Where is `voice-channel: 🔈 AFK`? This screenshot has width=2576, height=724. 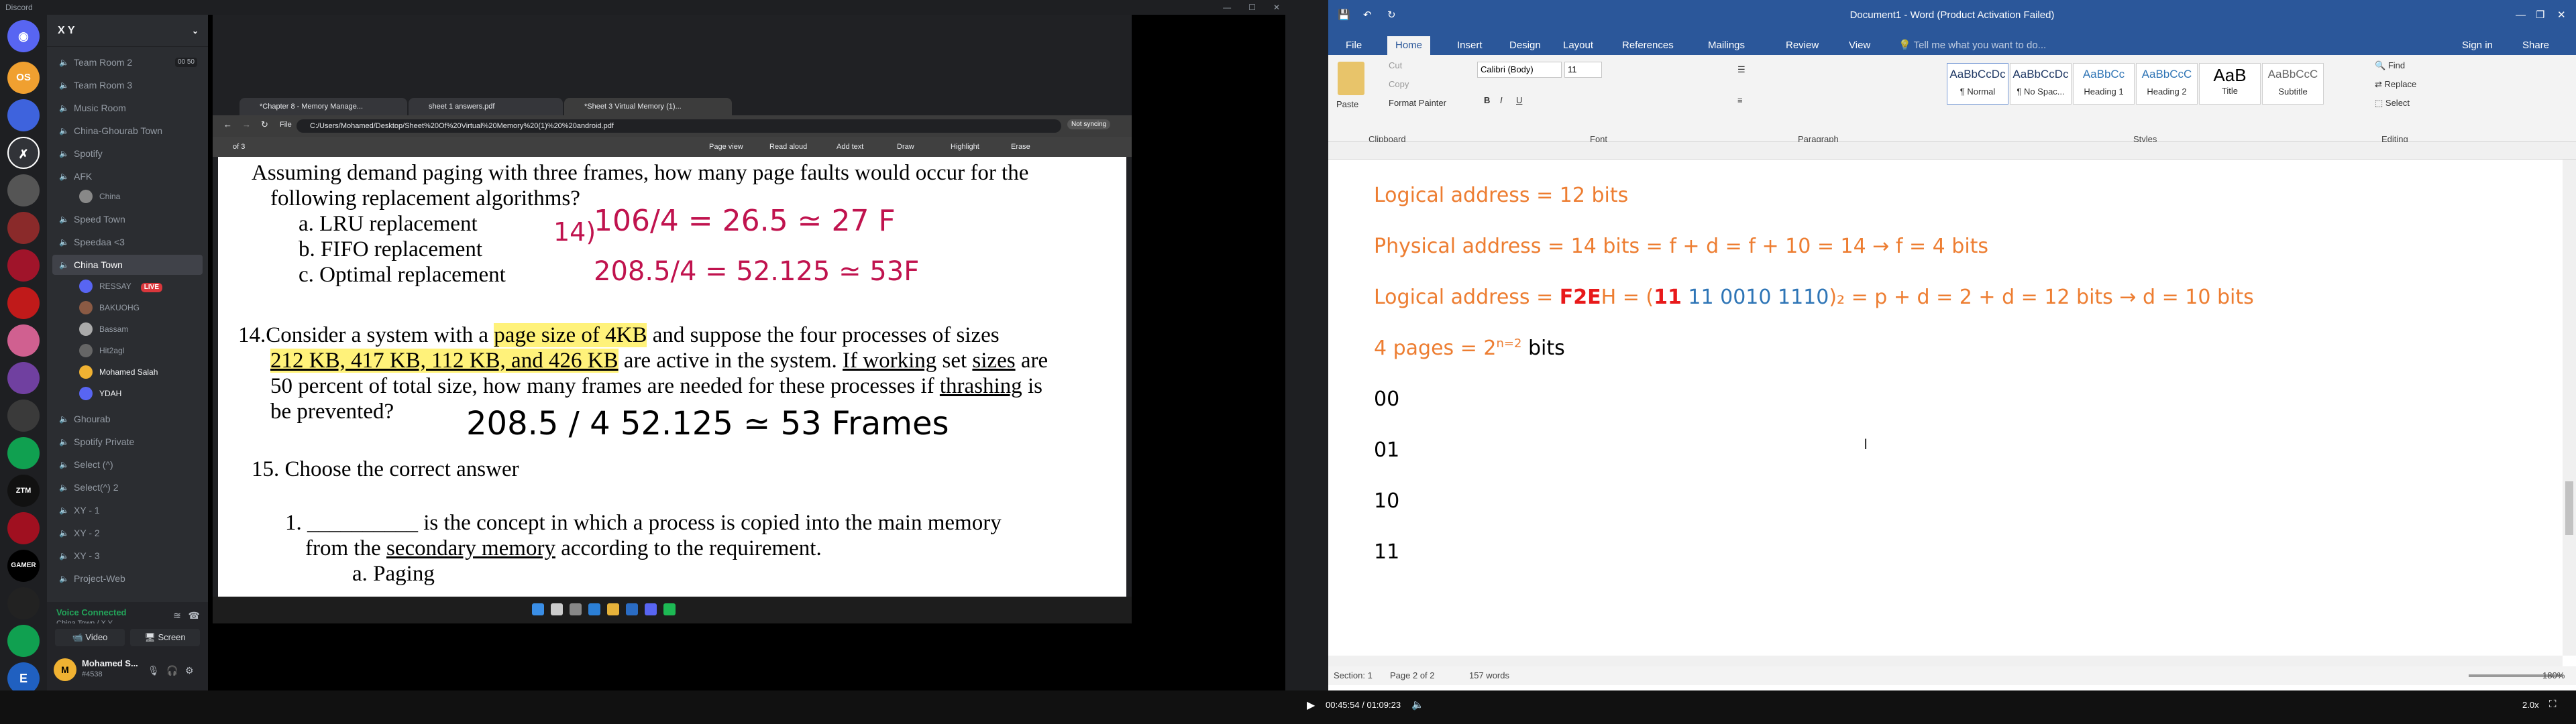
voice-channel: 🔈 AFK is located at coordinates (127, 176).